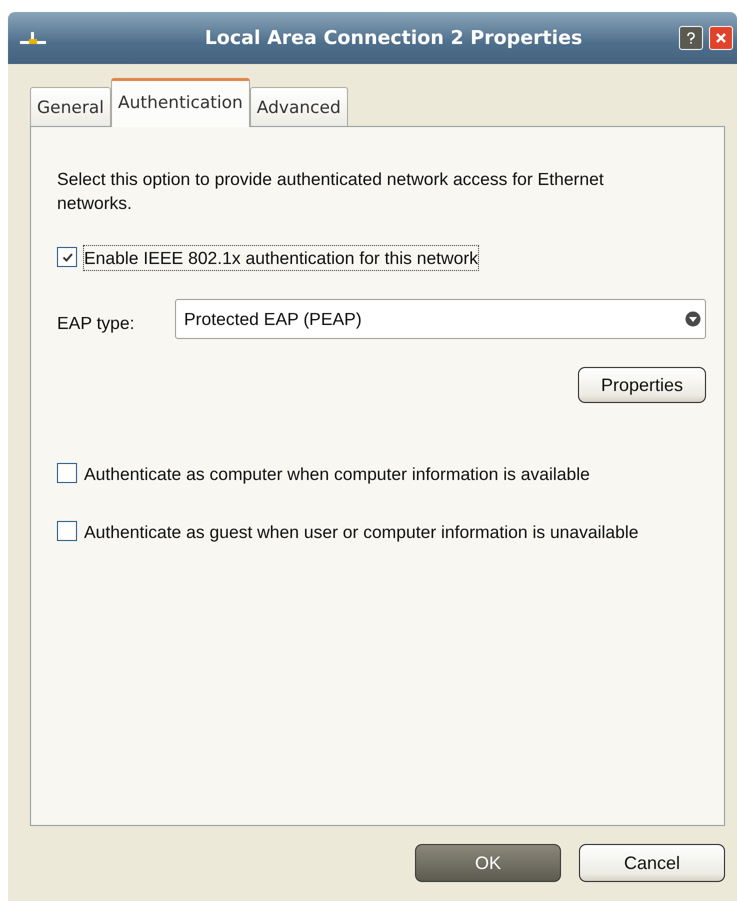 This screenshot has width=737, height=901. I want to click on help-button, so click(691, 38).